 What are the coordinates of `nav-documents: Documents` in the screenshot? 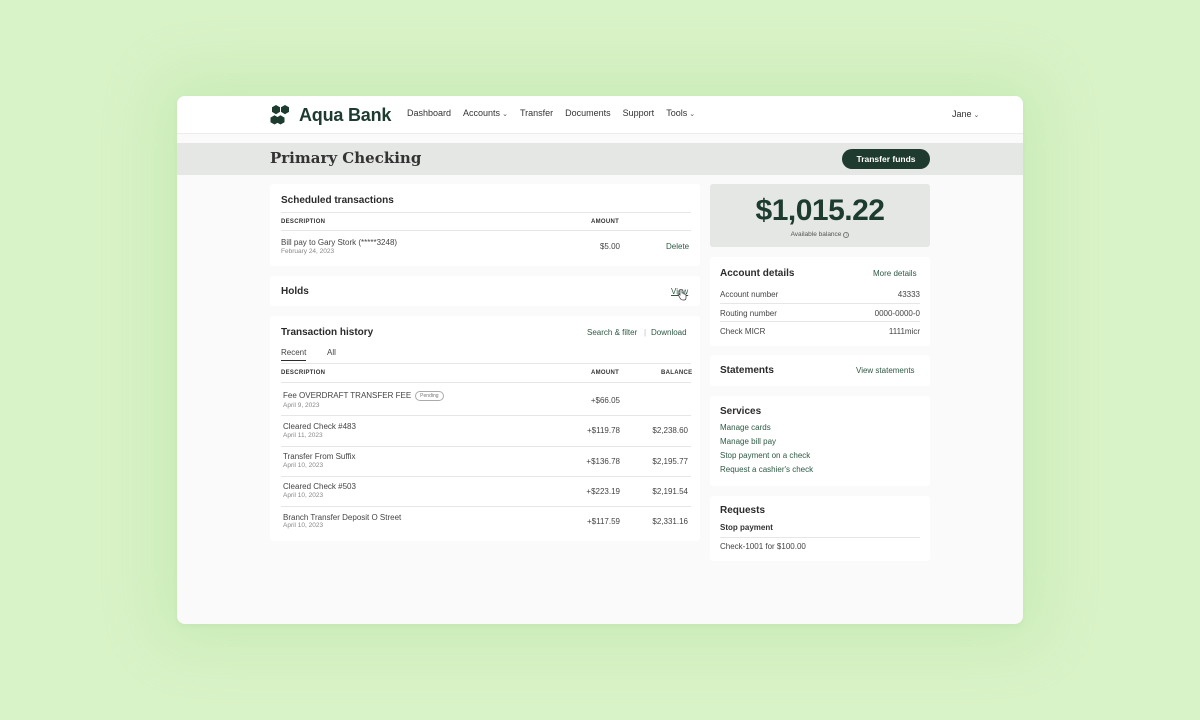 It's located at (588, 113).